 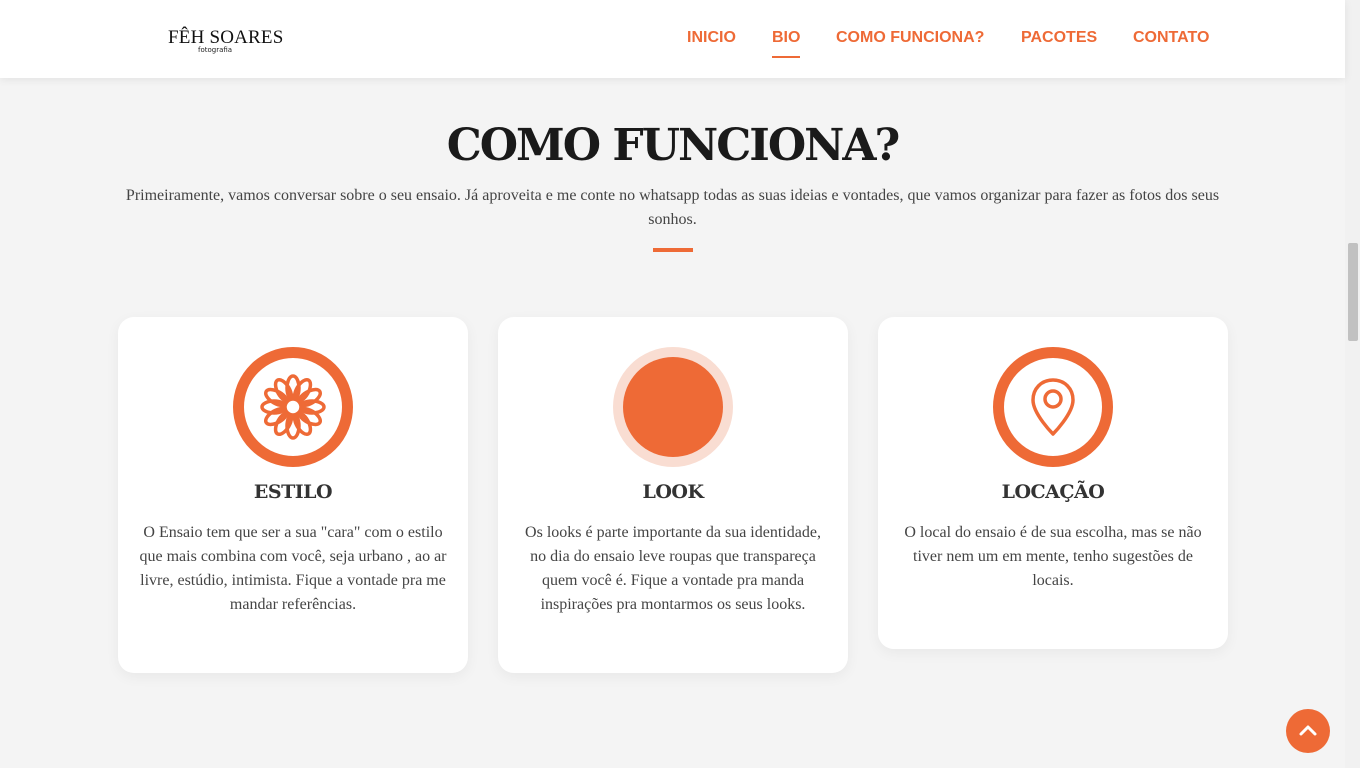 I want to click on logo-title: FÊH SOARES, so click(x=226, y=37).